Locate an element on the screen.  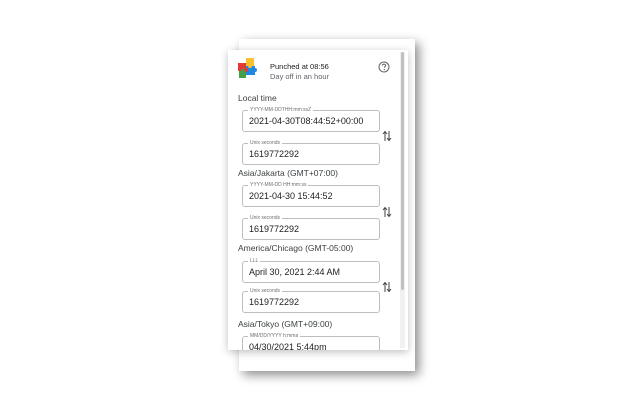
field-value: 2021-04-30 15:44:52 is located at coordinates (291, 196).